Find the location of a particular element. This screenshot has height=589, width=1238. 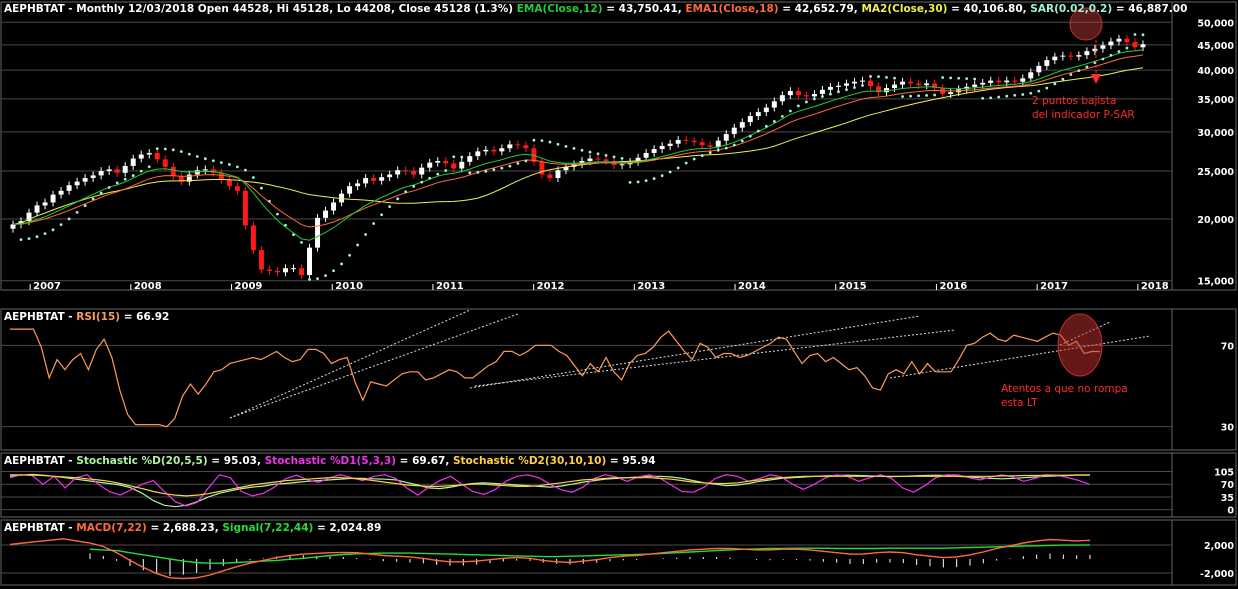

macd-ytick-label: -2,000 is located at coordinates (1217, 574).